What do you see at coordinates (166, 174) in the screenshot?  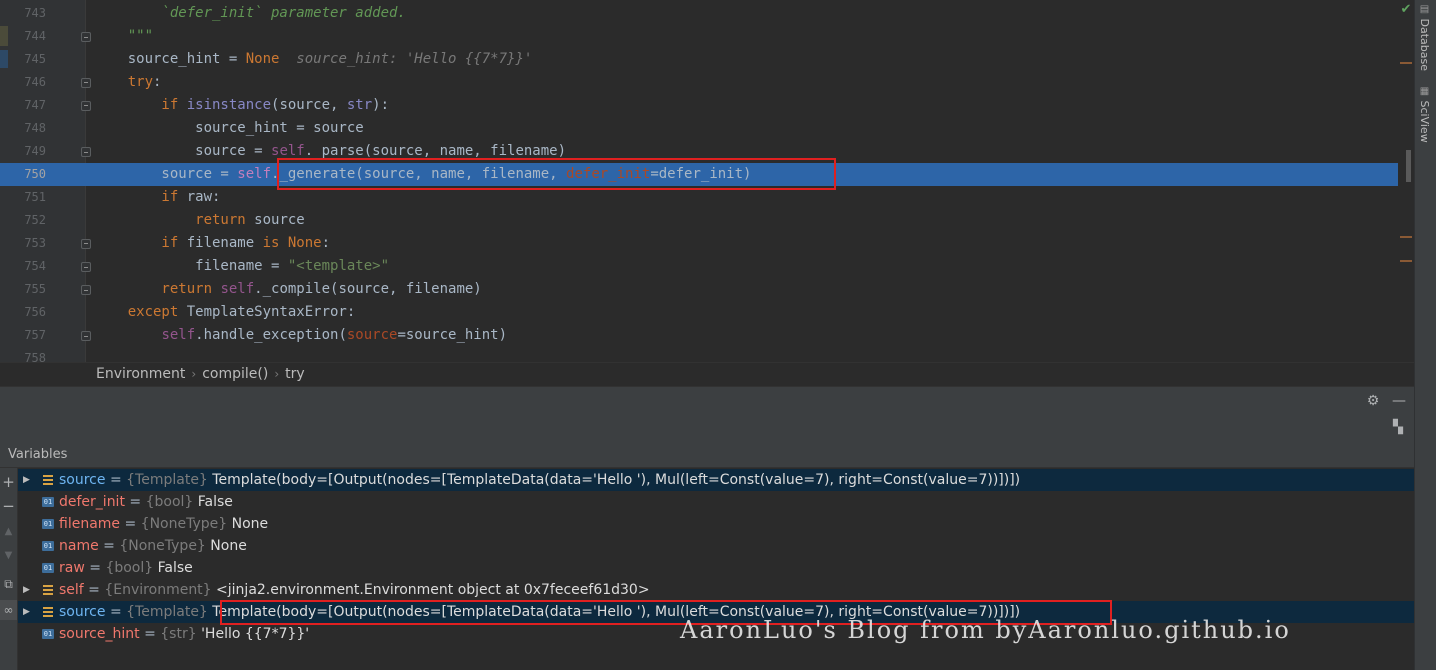 I see `code-token: source =` at bounding box center [166, 174].